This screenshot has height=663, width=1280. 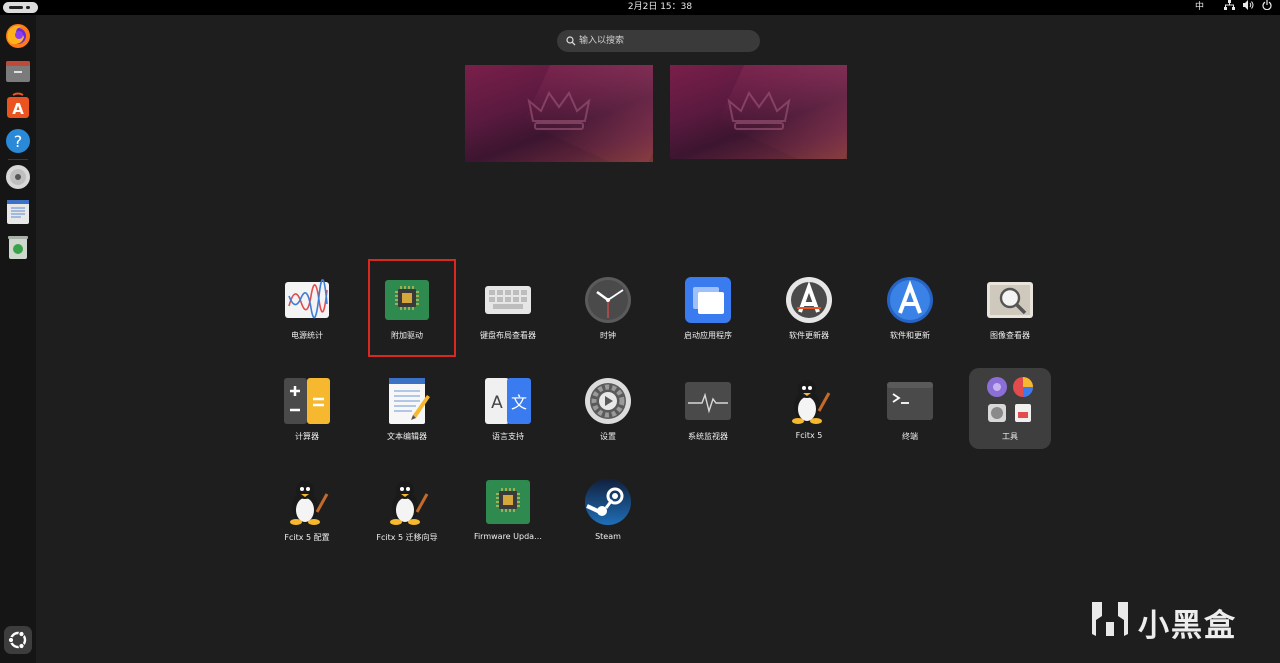 I want to click on app-label: Fcitx 5 配置, so click(x=307, y=537).